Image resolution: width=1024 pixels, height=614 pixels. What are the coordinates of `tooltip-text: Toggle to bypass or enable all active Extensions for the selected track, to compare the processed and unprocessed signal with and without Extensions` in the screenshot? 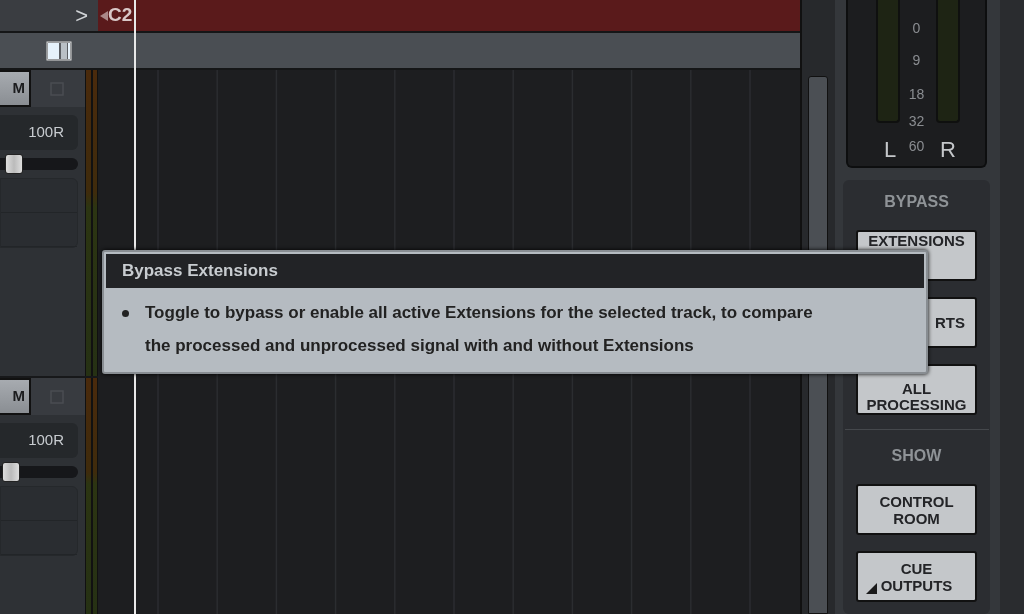 It's located at (479, 329).